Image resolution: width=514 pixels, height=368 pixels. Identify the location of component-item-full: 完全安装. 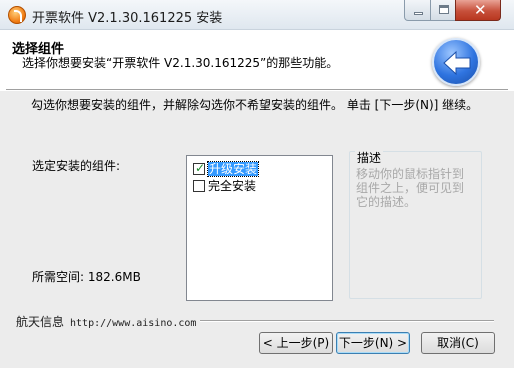
(224, 185).